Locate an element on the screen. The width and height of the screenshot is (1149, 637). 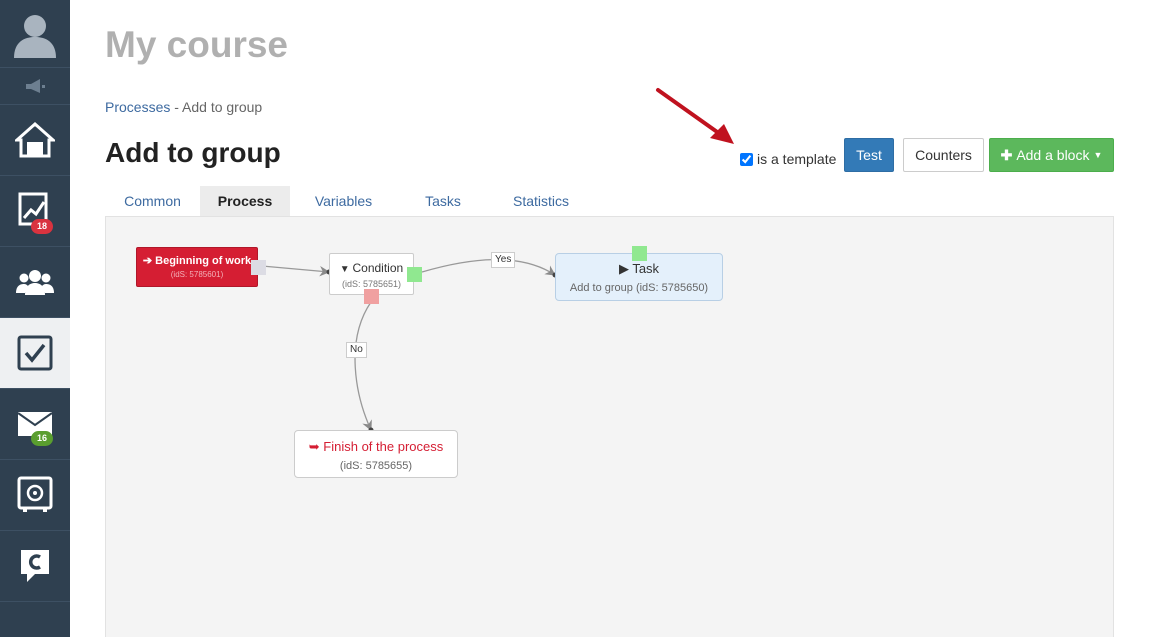
task-output-port is located at coordinates (639, 253).